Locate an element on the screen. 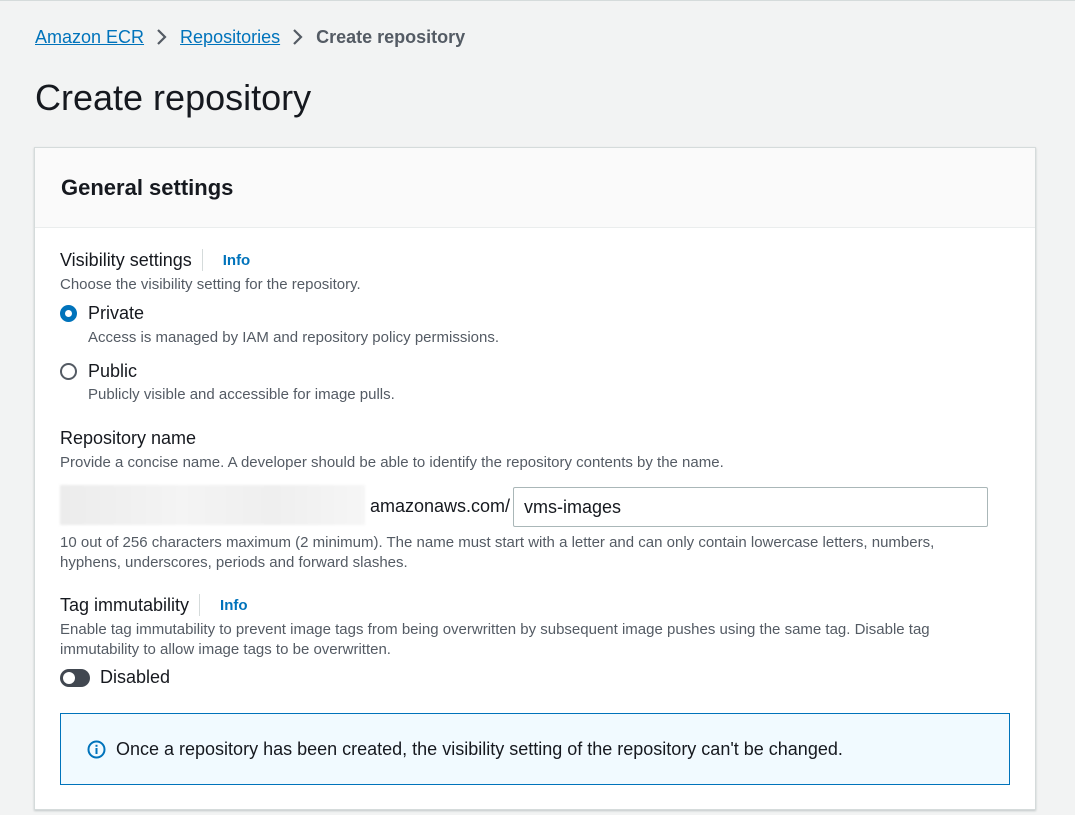 The height and width of the screenshot is (815, 1075). repository-name-input is located at coordinates (750, 507).